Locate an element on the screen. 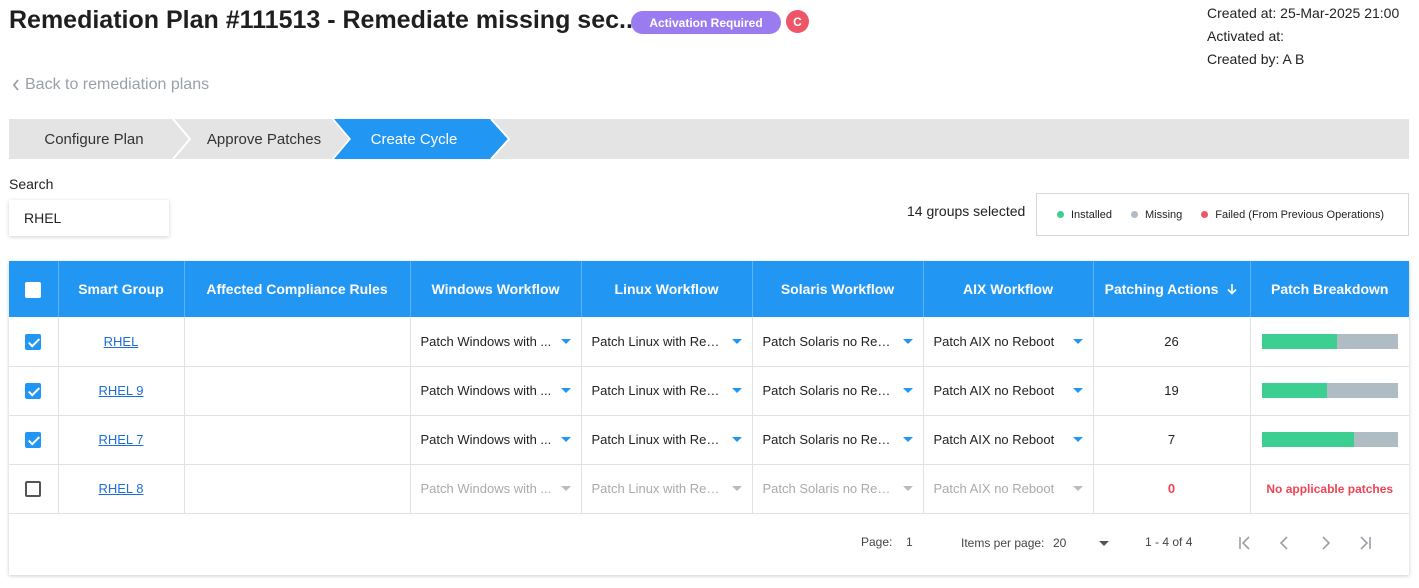 The image size is (1419, 588). legend-installed: Installed is located at coordinates (1084, 215).